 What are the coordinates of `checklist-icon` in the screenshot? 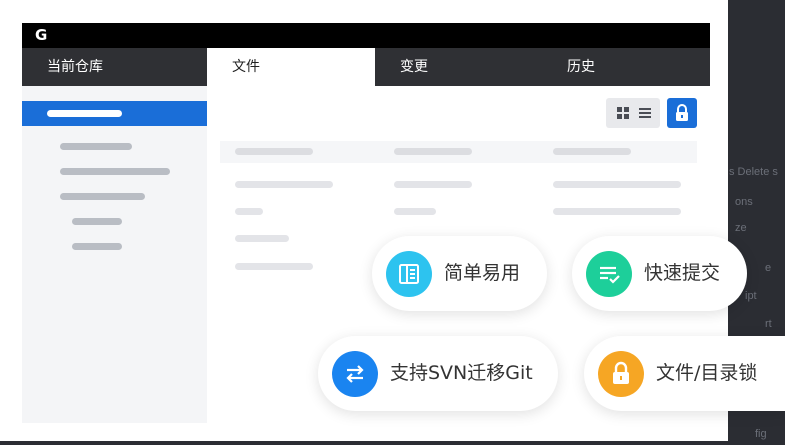 It's located at (610, 275).